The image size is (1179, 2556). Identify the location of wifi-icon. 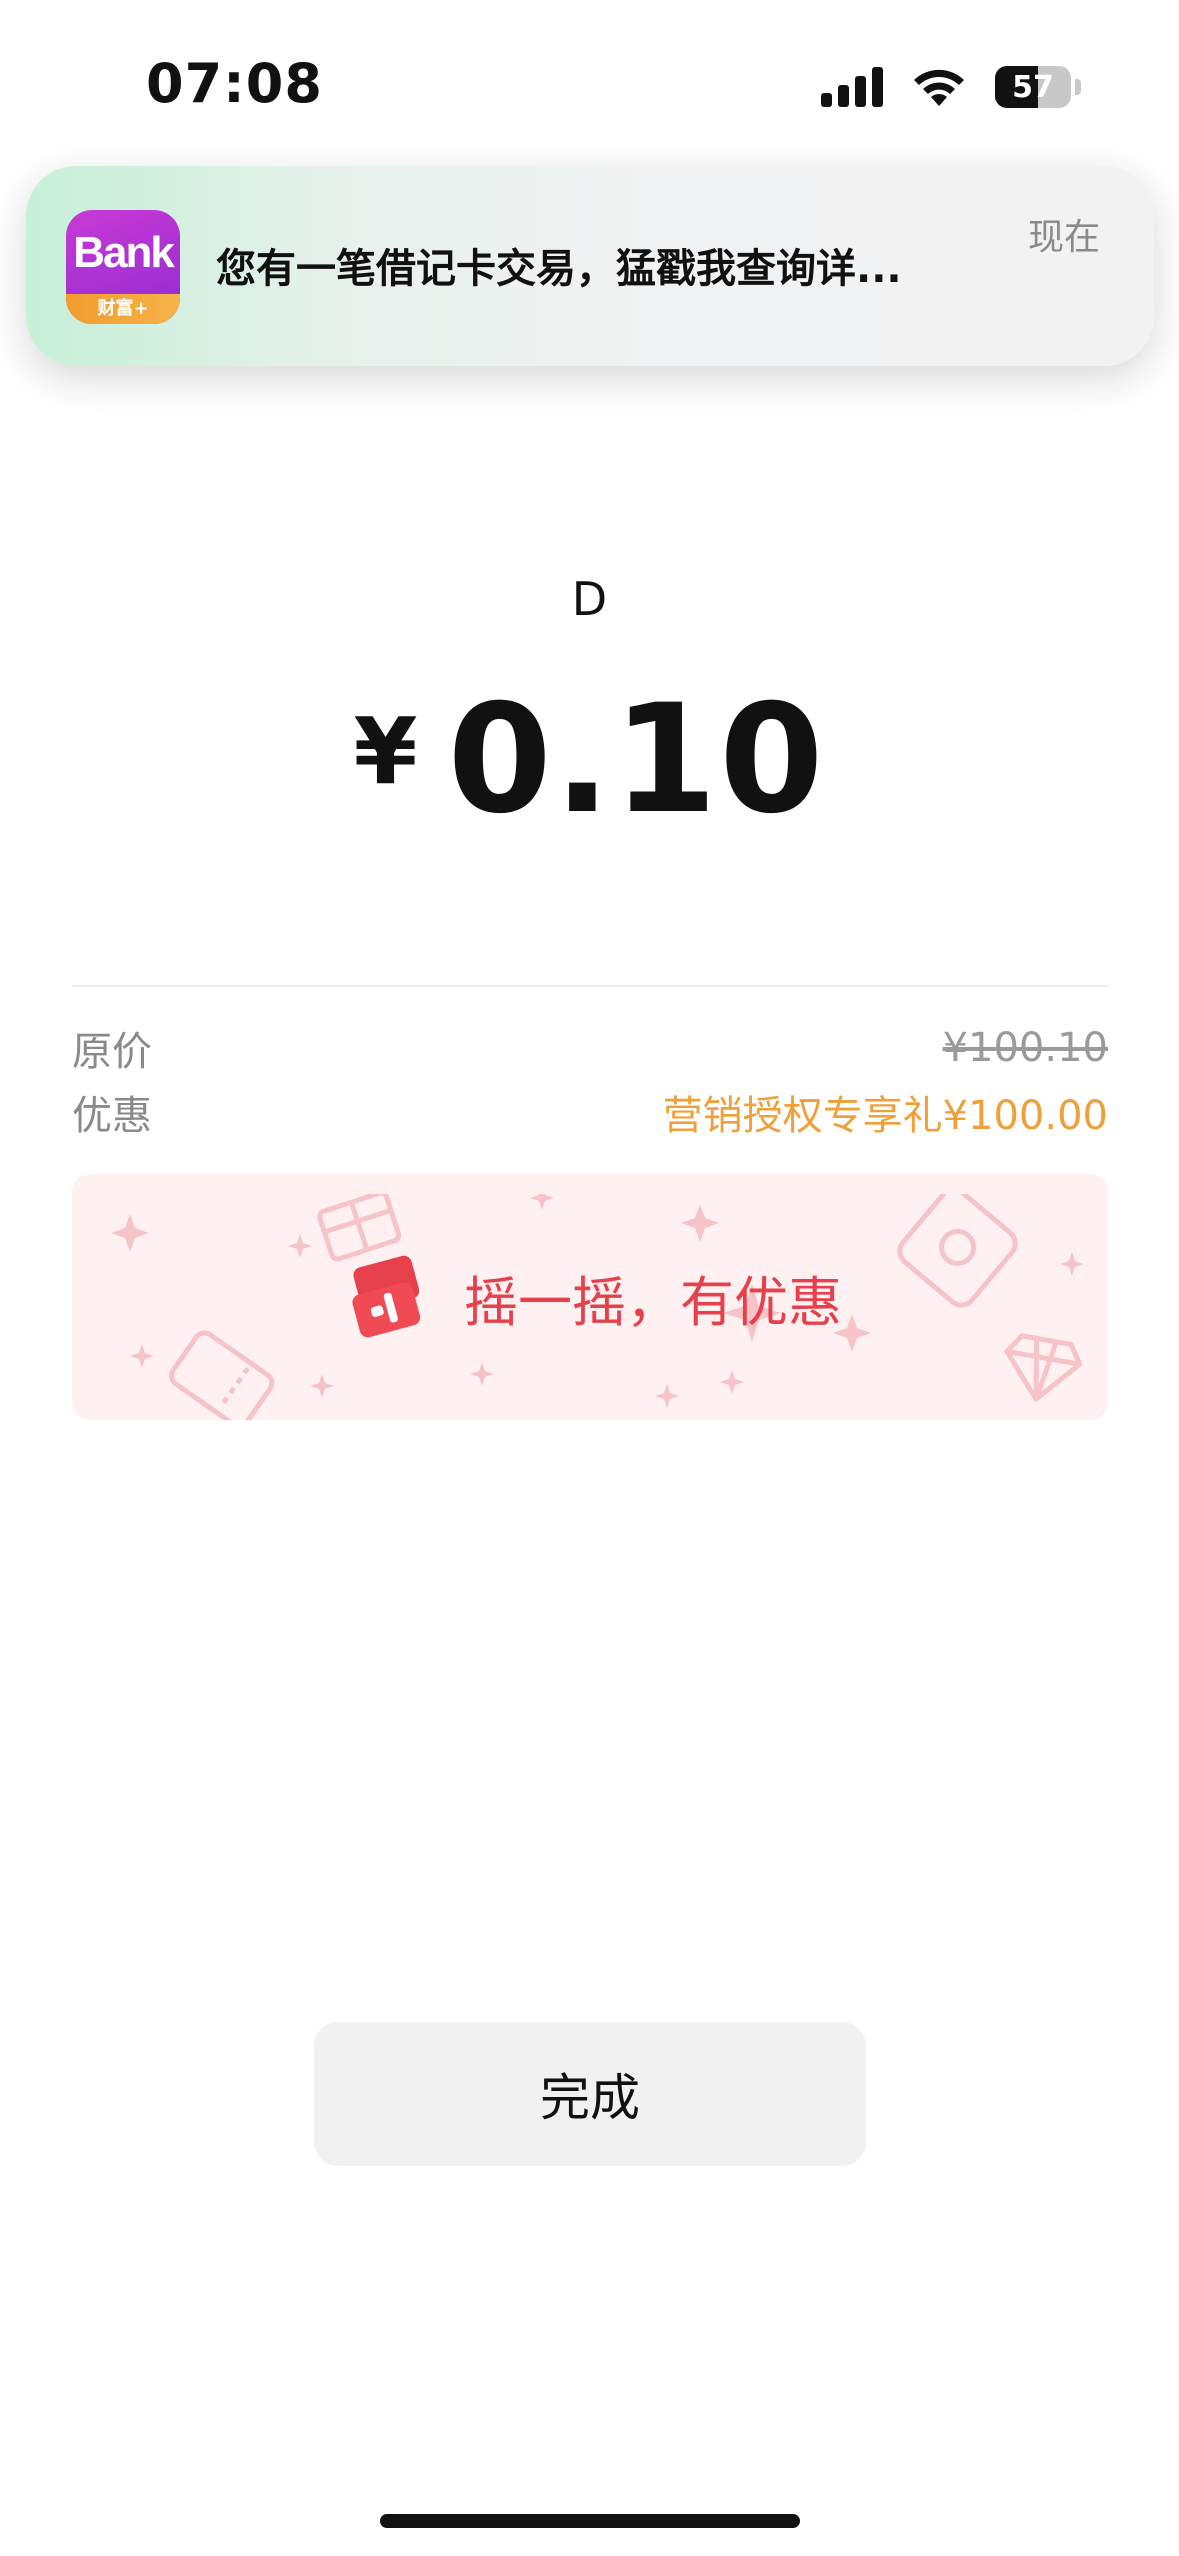
(939, 87).